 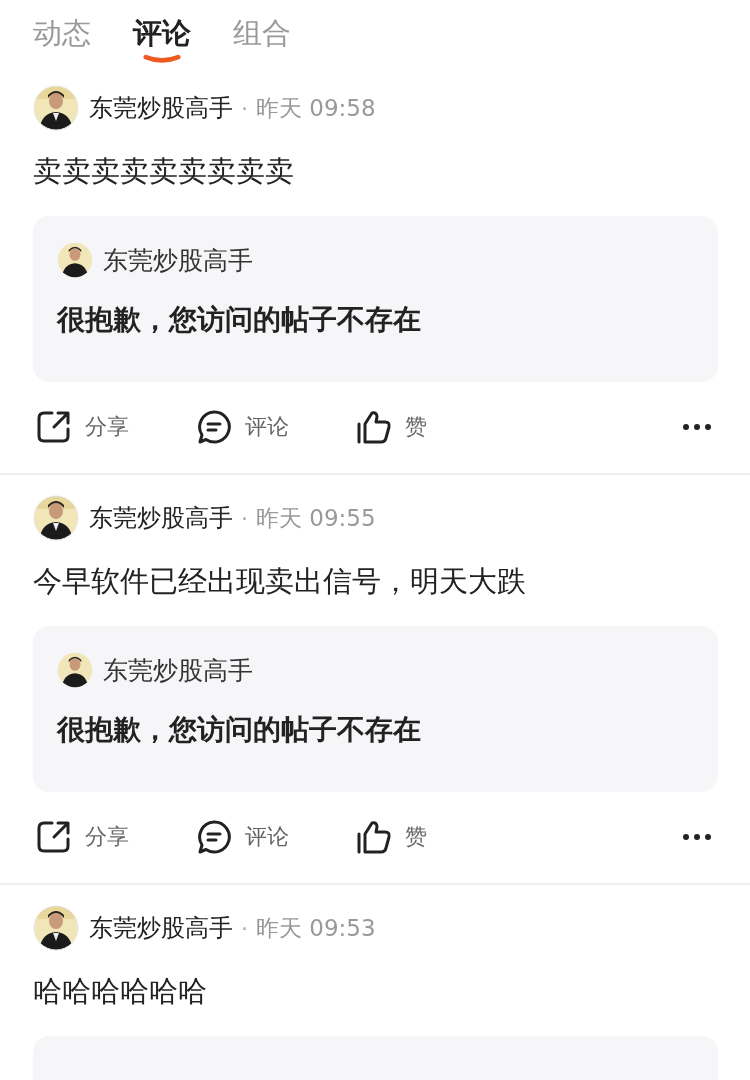 What do you see at coordinates (316, 108) in the screenshot?
I see `post-time: 昨天 09:58` at bounding box center [316, 108].